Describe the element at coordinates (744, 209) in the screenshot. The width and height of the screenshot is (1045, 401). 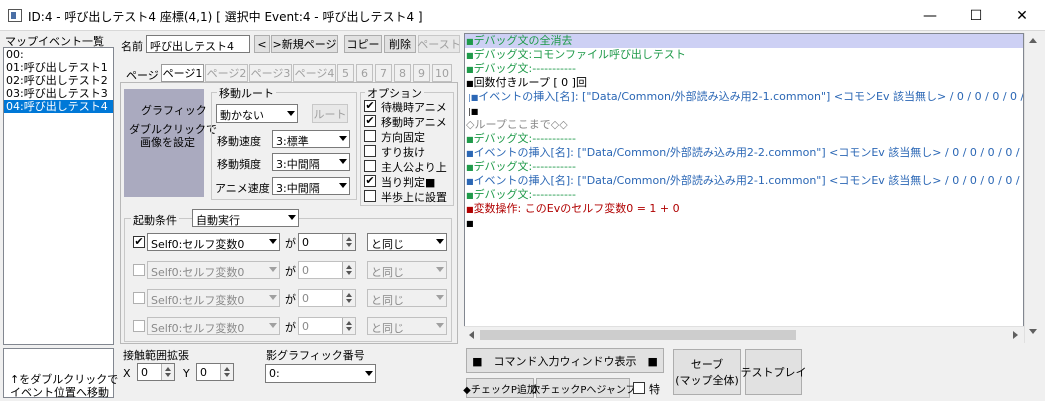
I see `command-row: ■変数操作: このEvのセルフ変数0 = 1 + 0` at that location.